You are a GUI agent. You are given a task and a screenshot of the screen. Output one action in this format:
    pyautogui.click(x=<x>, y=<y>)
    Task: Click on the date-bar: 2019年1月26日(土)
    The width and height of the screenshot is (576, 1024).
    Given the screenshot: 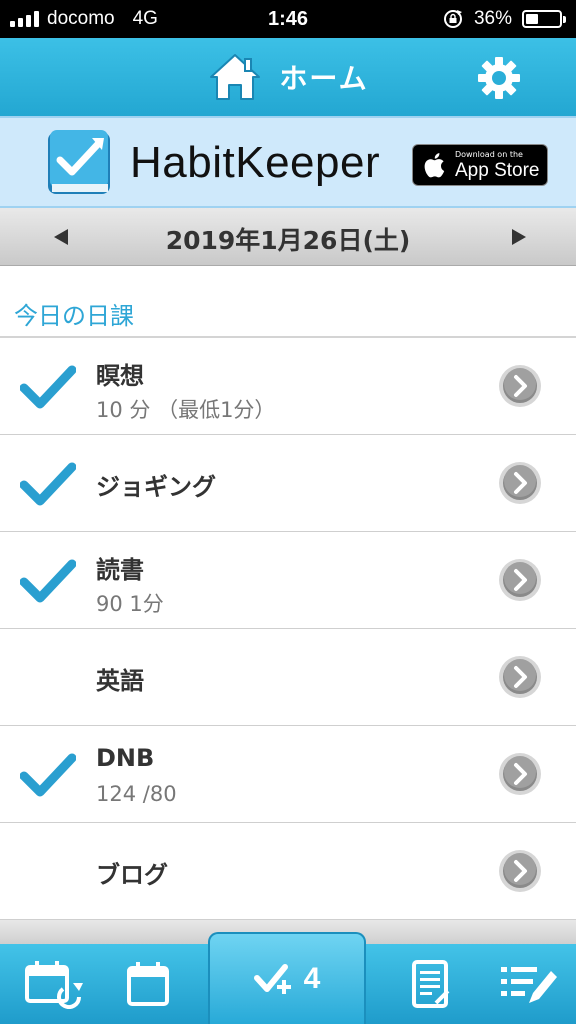 What is the action you would take?
    pyautogui.click(x=288, y=237)
    